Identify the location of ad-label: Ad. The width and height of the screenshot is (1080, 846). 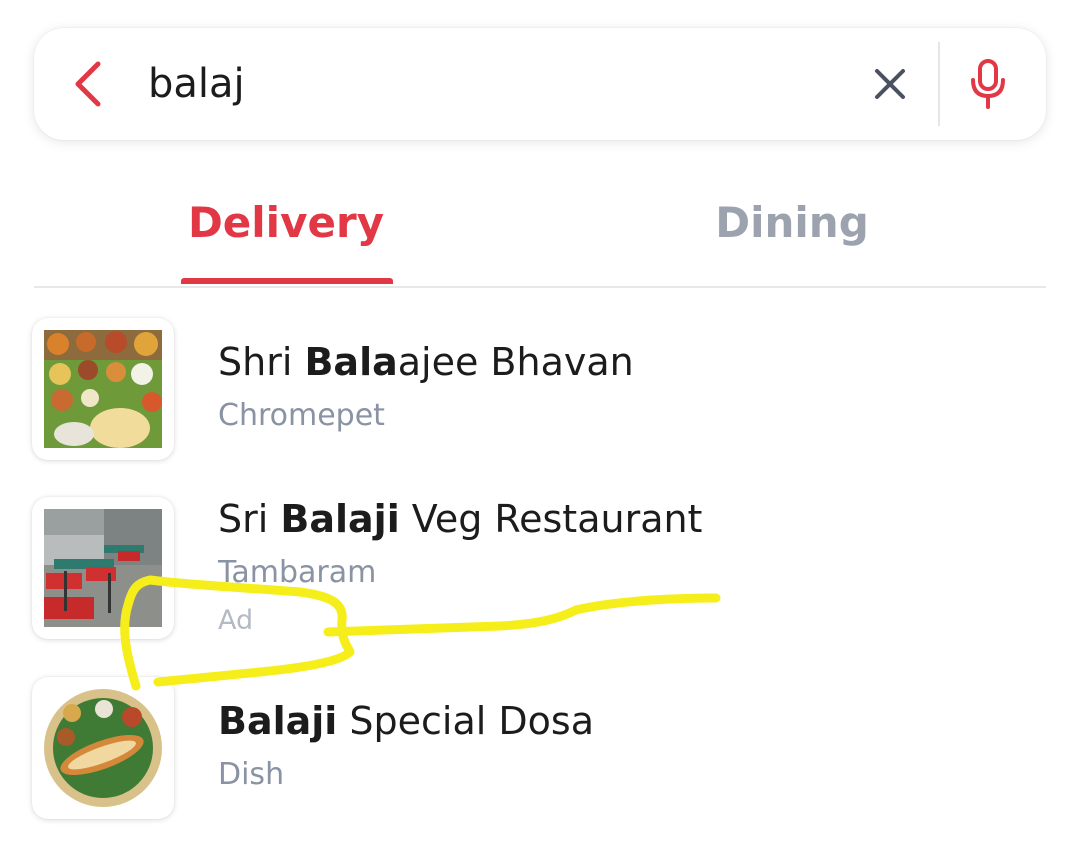
(236, 620).